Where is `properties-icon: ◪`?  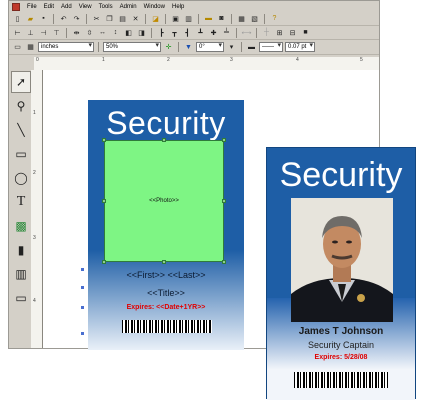 properties-icon: ◪ is located at coordinates (155, 19).